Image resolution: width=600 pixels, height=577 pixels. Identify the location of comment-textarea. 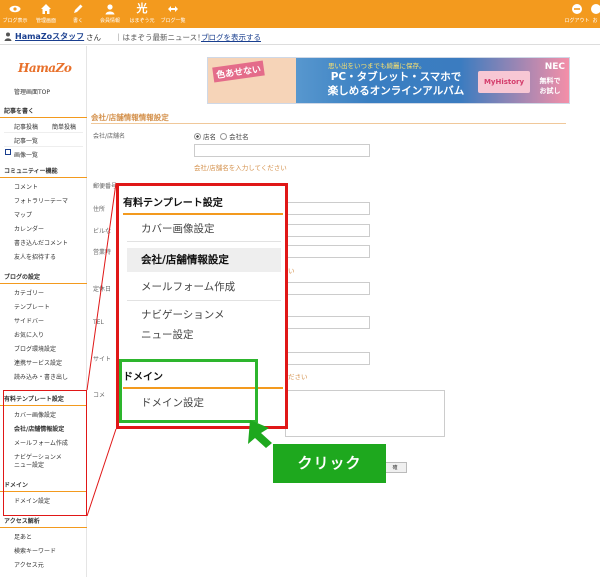
(365, 413).